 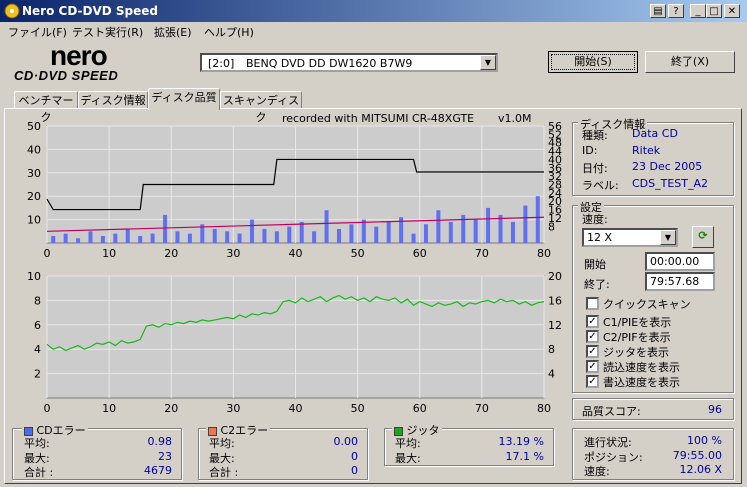 I want to click on y-tick-label: 50, so click(x=34, y=126).